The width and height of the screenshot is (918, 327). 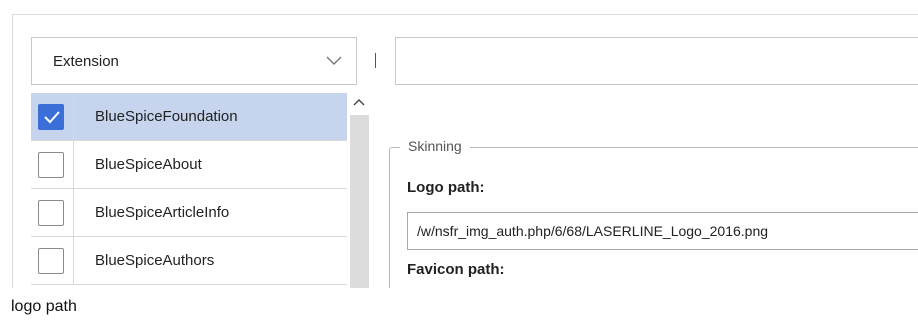 What do you see at coordinates (375, 60) in the screenshot?
I see `text-cursor-divider` at bounding box center [375, 60].